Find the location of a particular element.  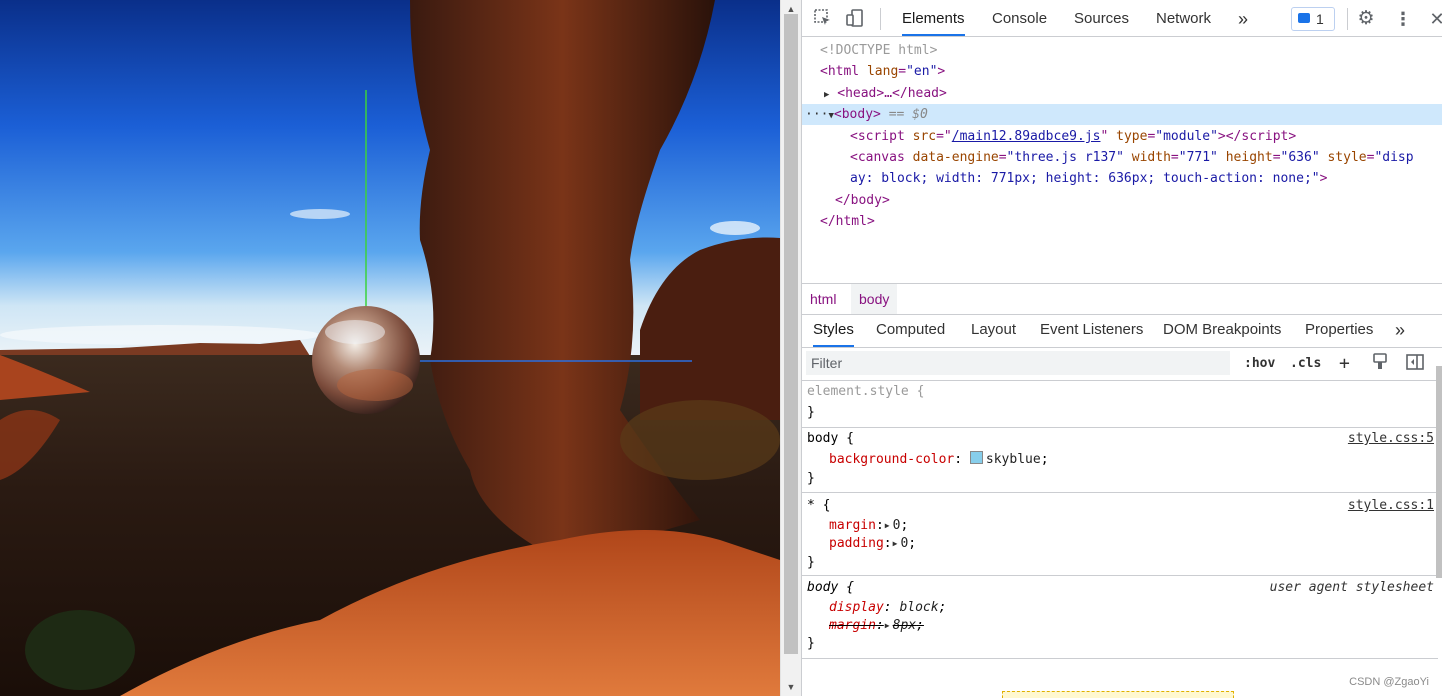

crumb-body: body is located at coordinates (874, 299).